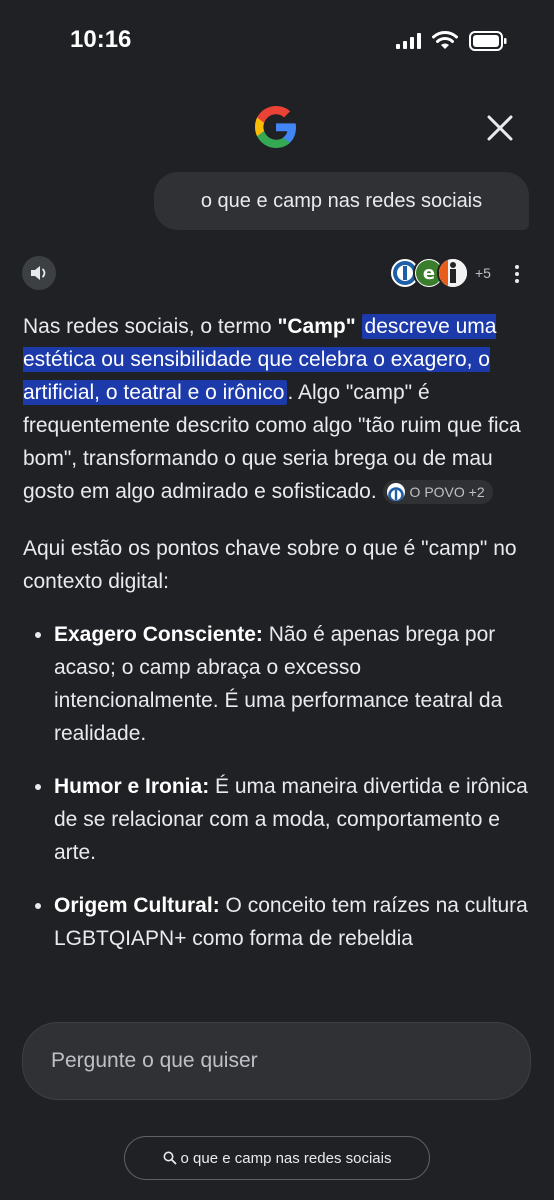  I want to click on search-icon, so click(169, 1158).